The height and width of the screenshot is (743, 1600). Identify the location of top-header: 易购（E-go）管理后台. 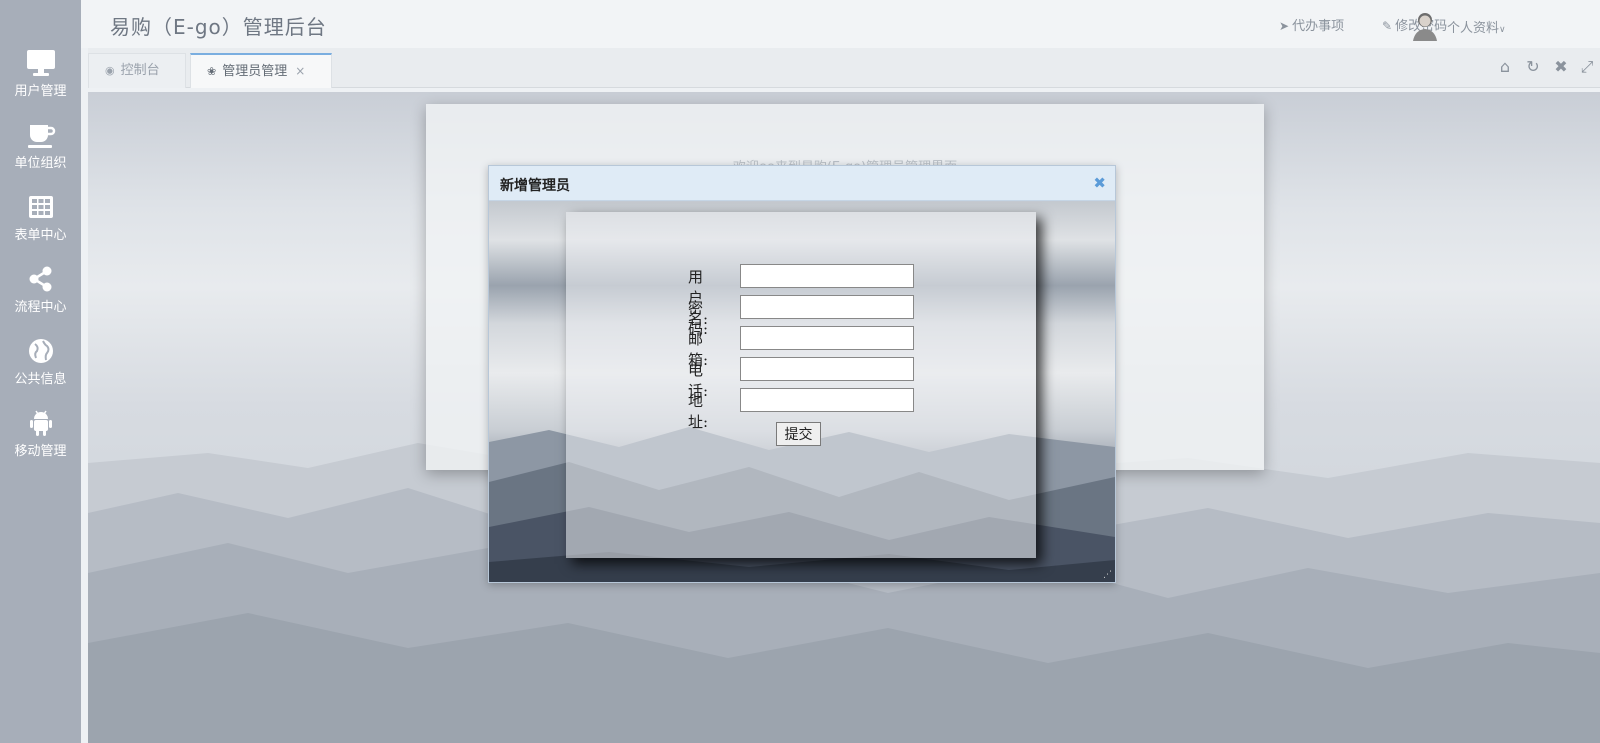
(840, 24).